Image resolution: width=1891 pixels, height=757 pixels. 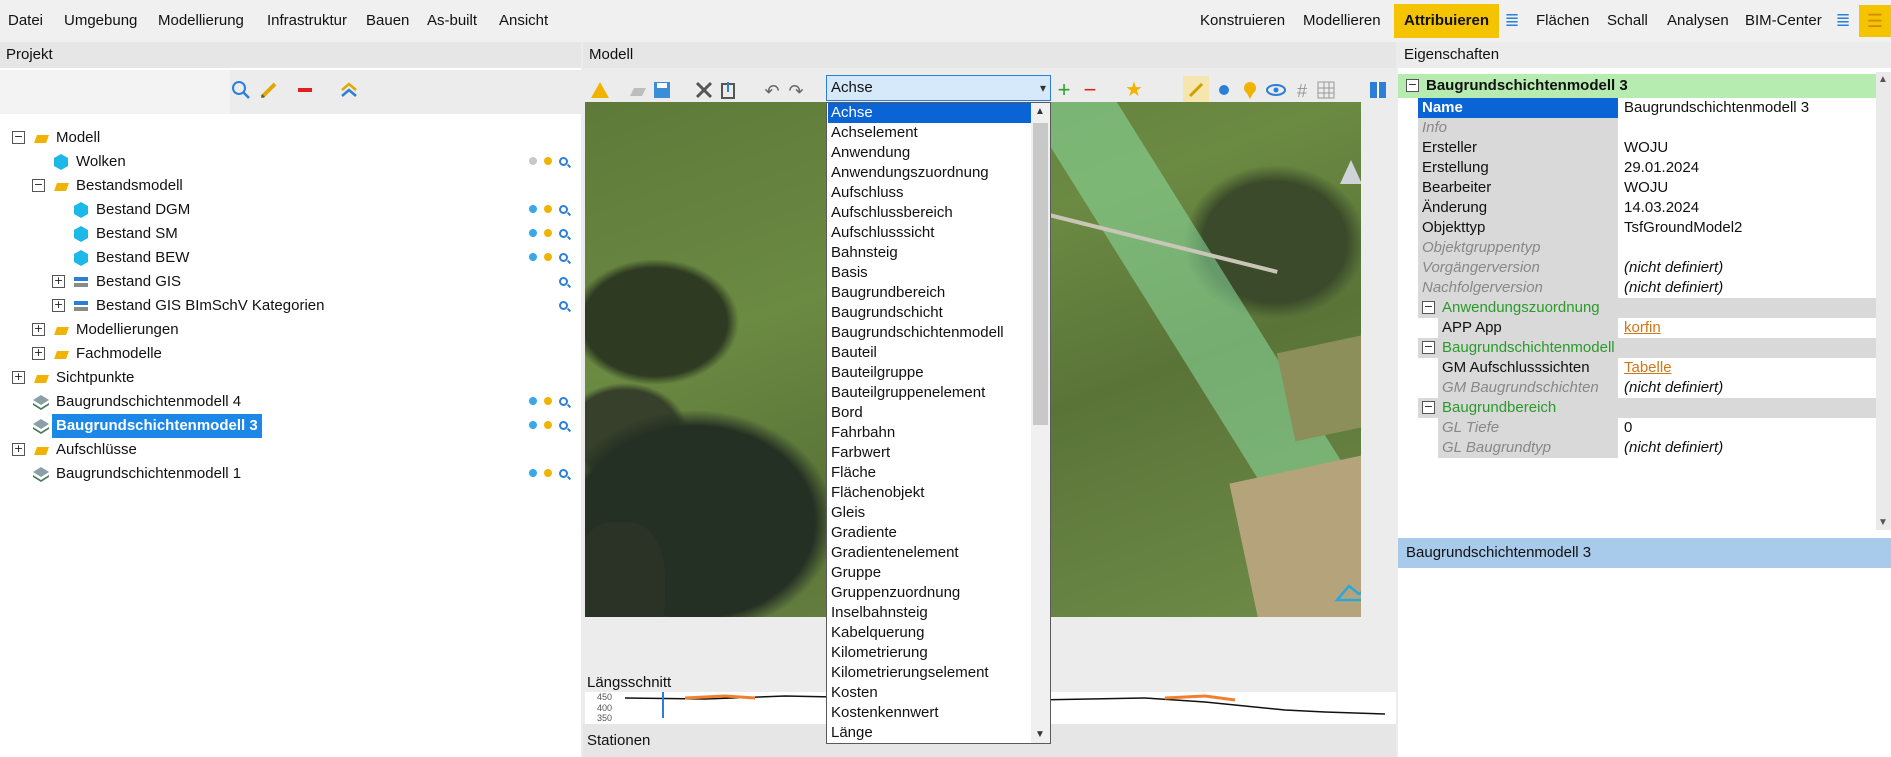 I want to click on dropdown-scrollbar: ▲ ▼, so click(x=1040, y=423).